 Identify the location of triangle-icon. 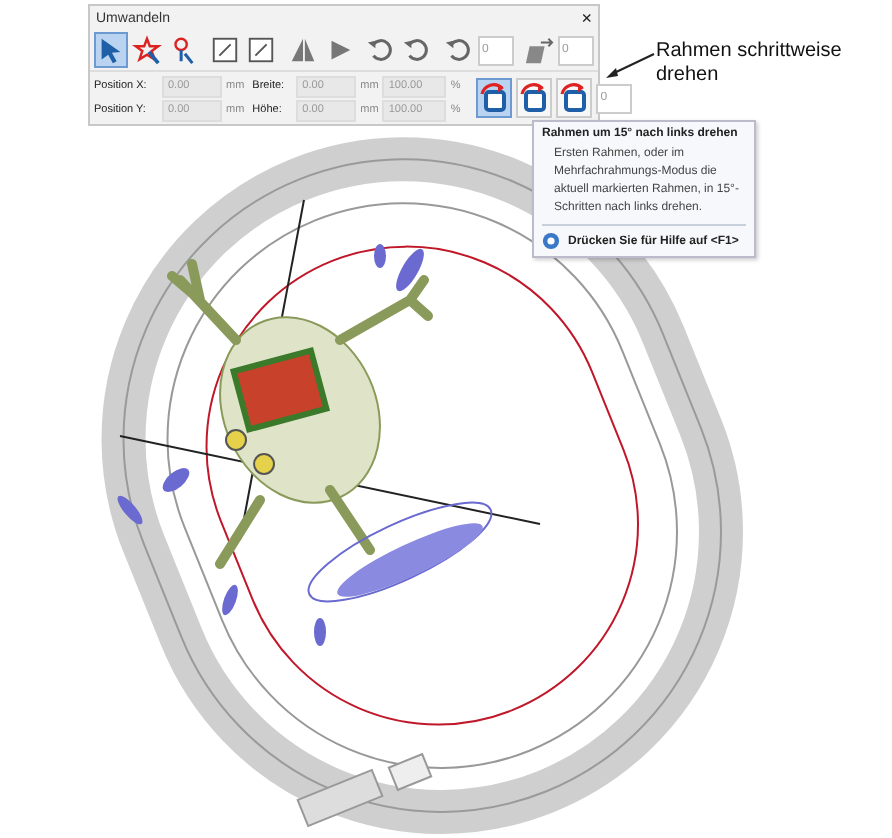
(303, 50).